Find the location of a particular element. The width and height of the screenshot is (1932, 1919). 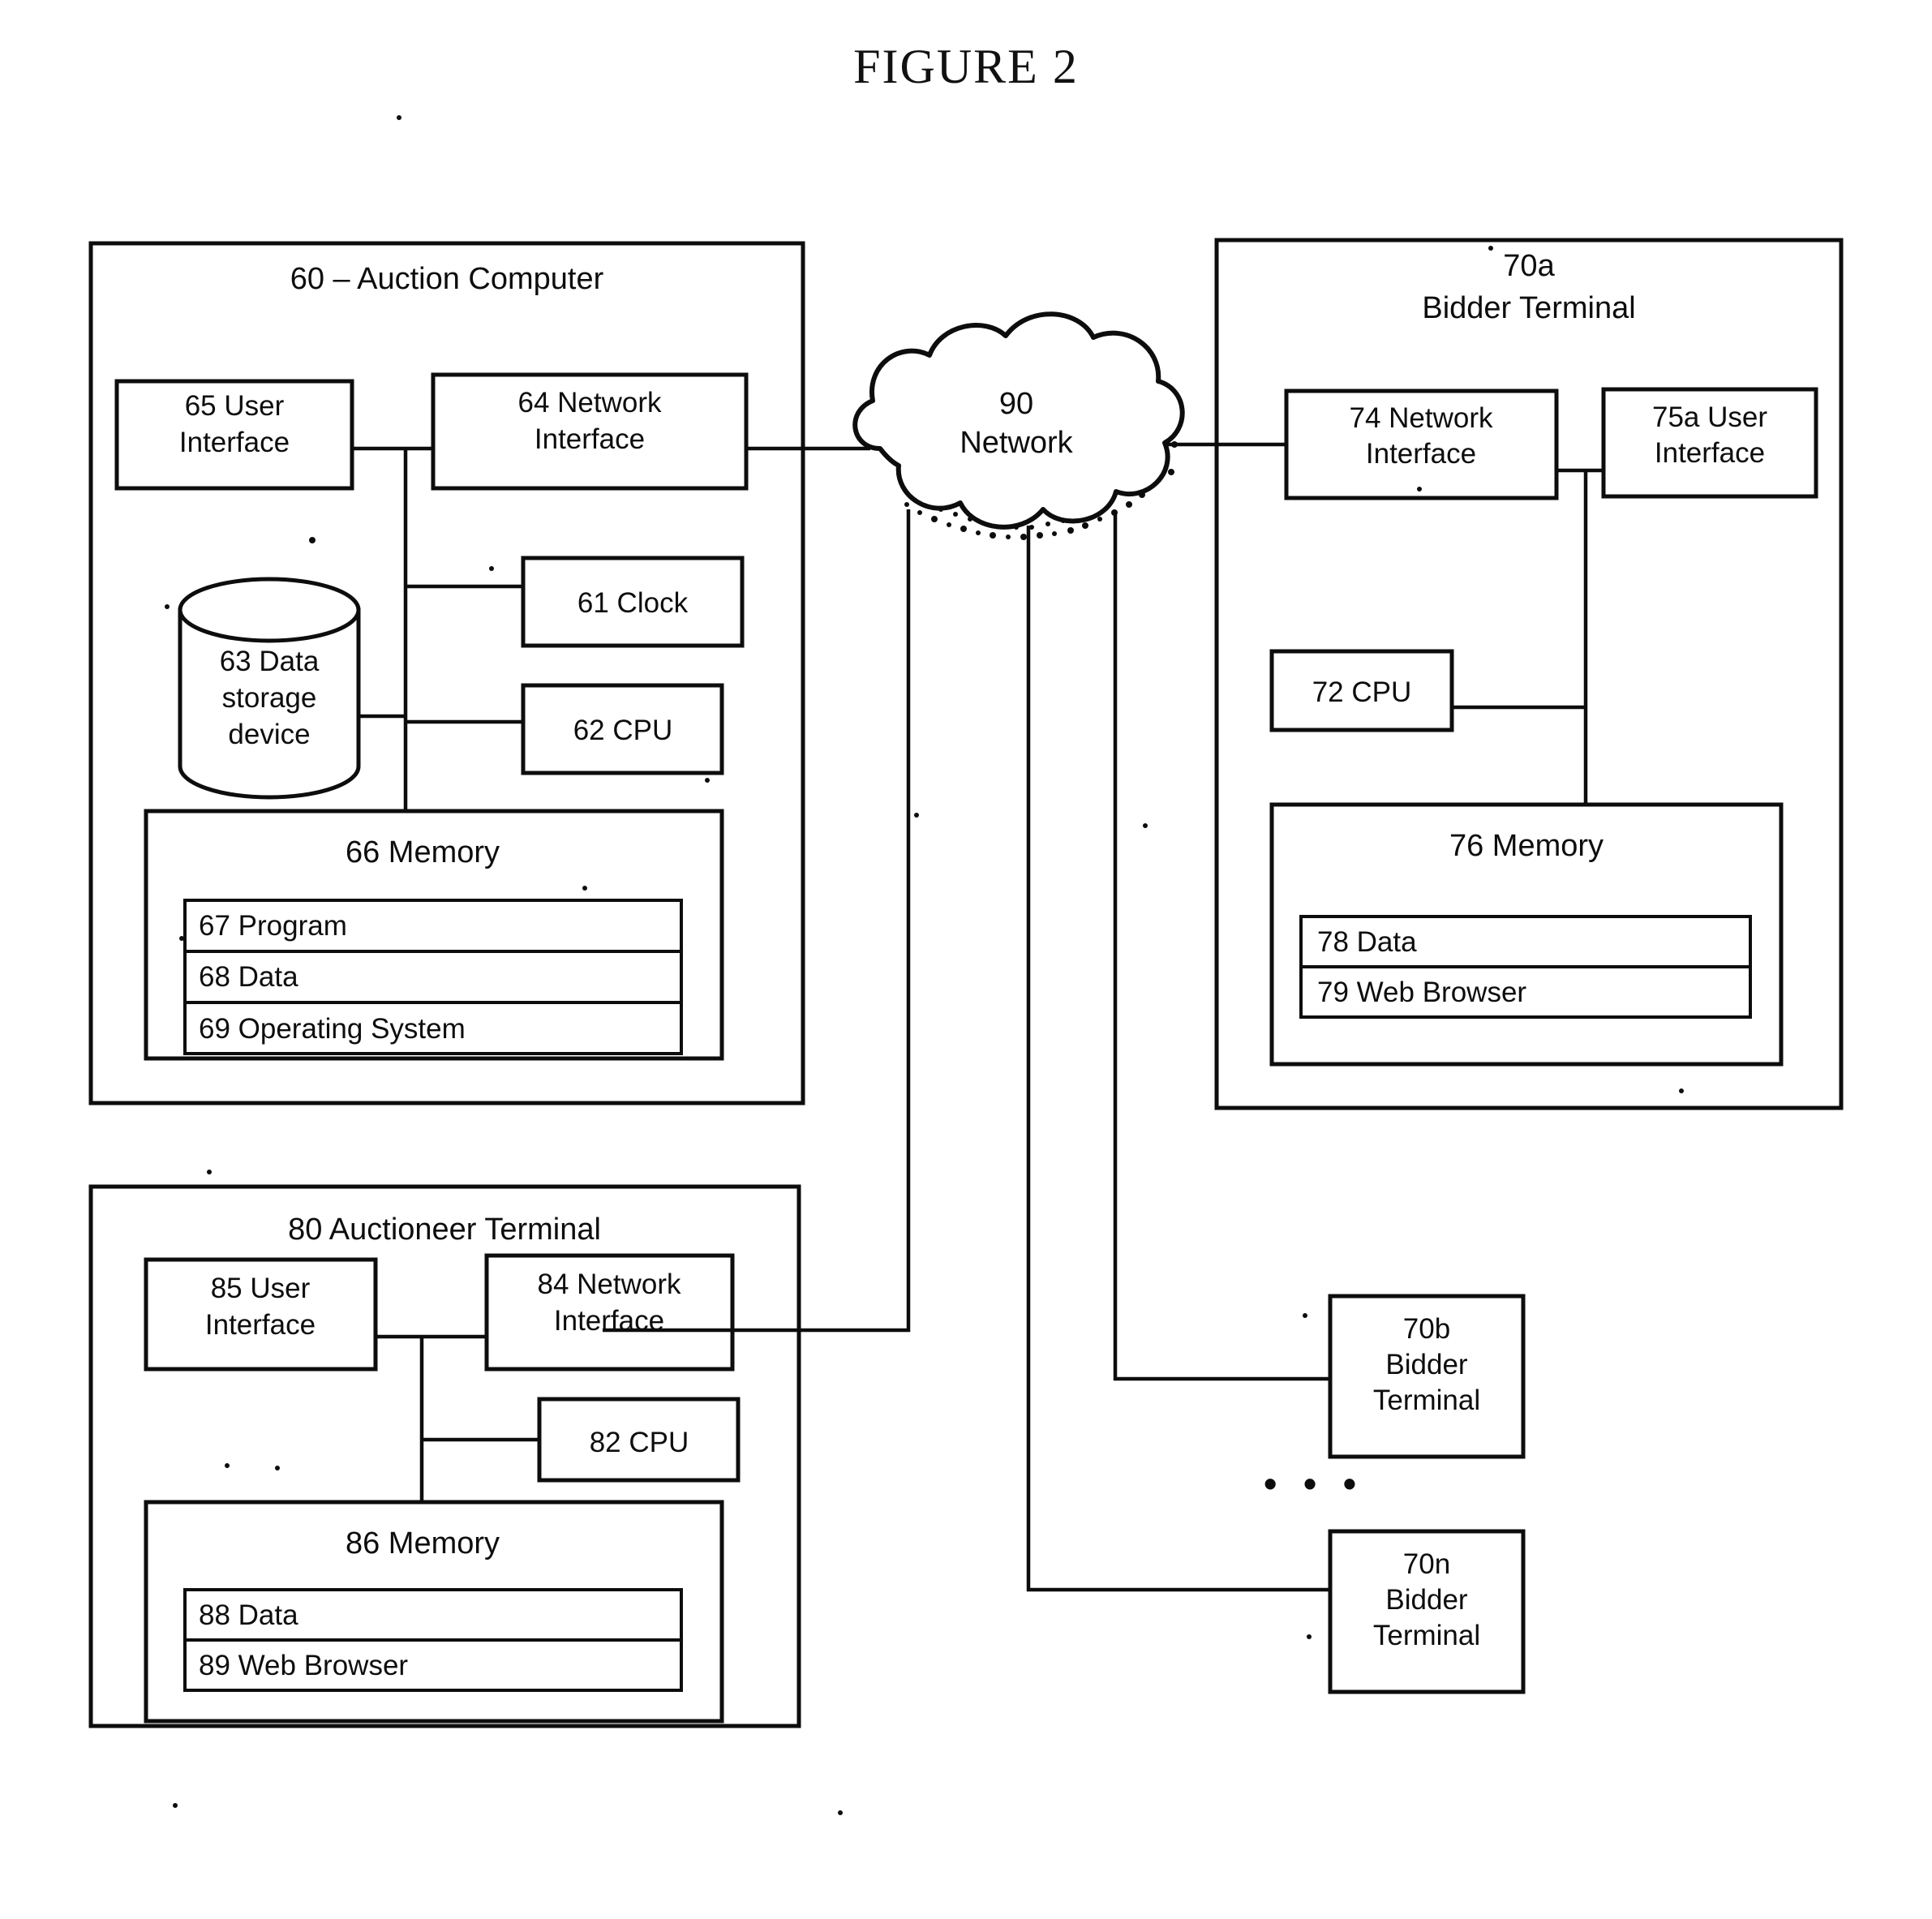

bidder-terminal-70b-label-line3: Terminal is located at coordinates (1426, 1400).